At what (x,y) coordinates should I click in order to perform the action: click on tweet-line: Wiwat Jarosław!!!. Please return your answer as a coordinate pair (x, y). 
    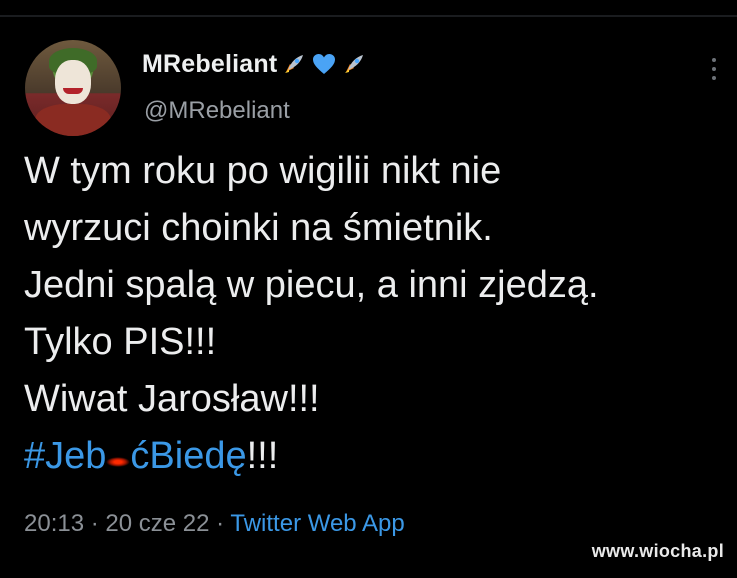
    Looking at the image, I should click on (172, 399).